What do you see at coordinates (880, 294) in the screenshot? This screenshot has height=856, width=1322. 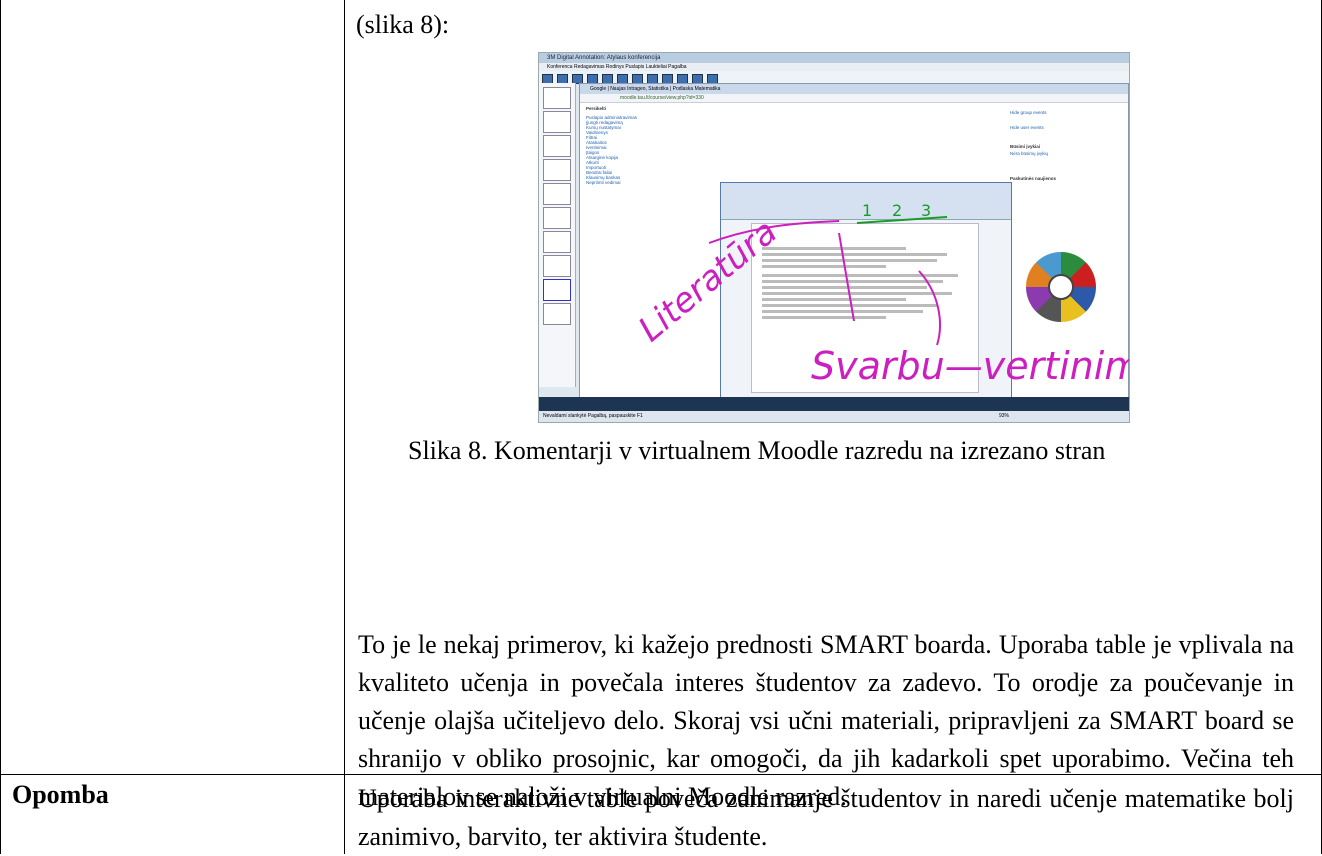 I see `handwriting-annotations: Literatūra Svarbu—vertinimas 1 2 3` at bounding box center [880, 294].